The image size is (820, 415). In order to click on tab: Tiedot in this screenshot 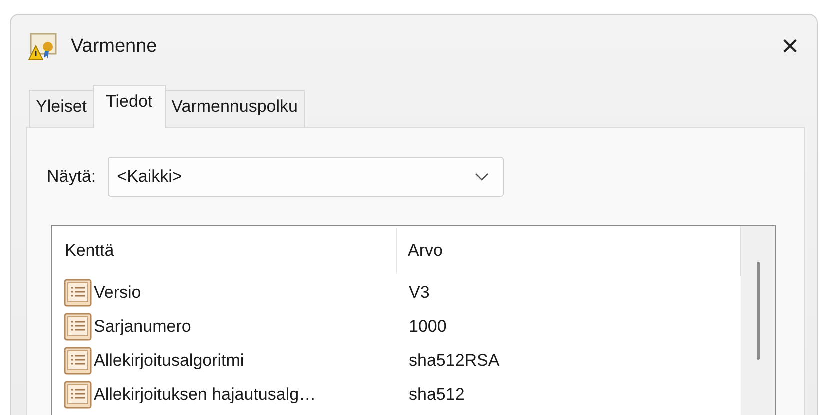, I will do `click(129, 106)`.